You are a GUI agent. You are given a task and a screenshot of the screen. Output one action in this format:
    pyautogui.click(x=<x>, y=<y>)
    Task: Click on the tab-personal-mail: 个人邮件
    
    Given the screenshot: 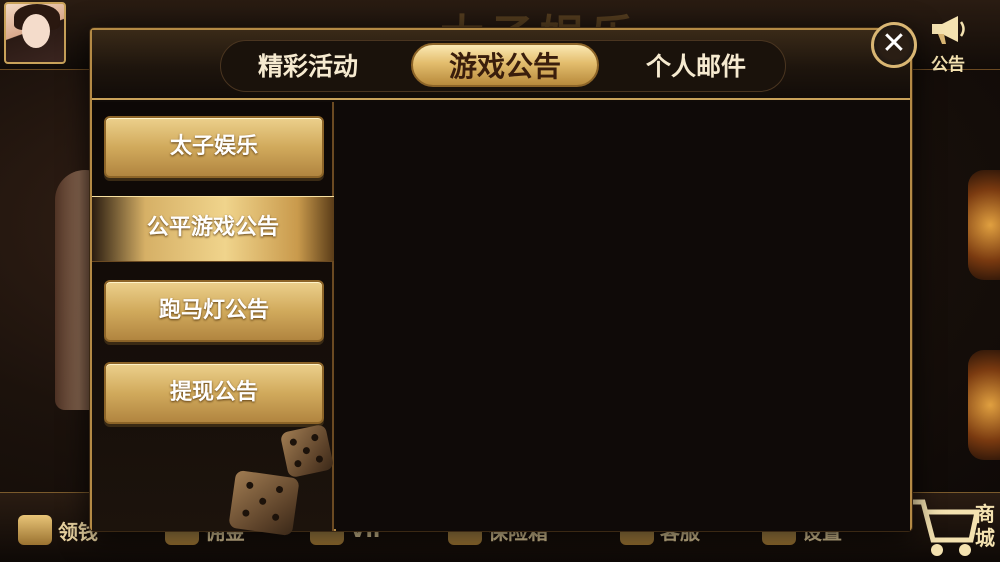 What is the action you would take?
    pyautogui.click(x=696, y=67)
    